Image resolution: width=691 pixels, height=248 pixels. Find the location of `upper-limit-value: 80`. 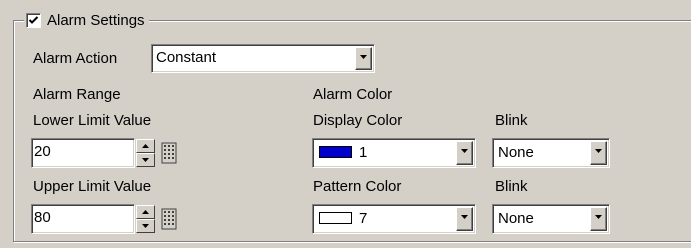

upper-limit-value: 80 is located at coordinates (42, 217).